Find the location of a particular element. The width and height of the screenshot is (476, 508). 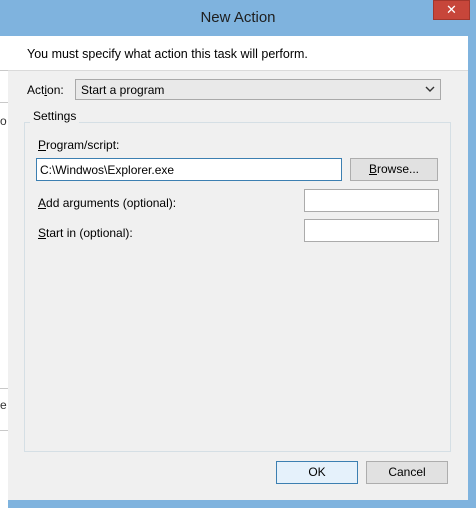

start-in-label: Start in (optional): is located at coordinates (85, 233).